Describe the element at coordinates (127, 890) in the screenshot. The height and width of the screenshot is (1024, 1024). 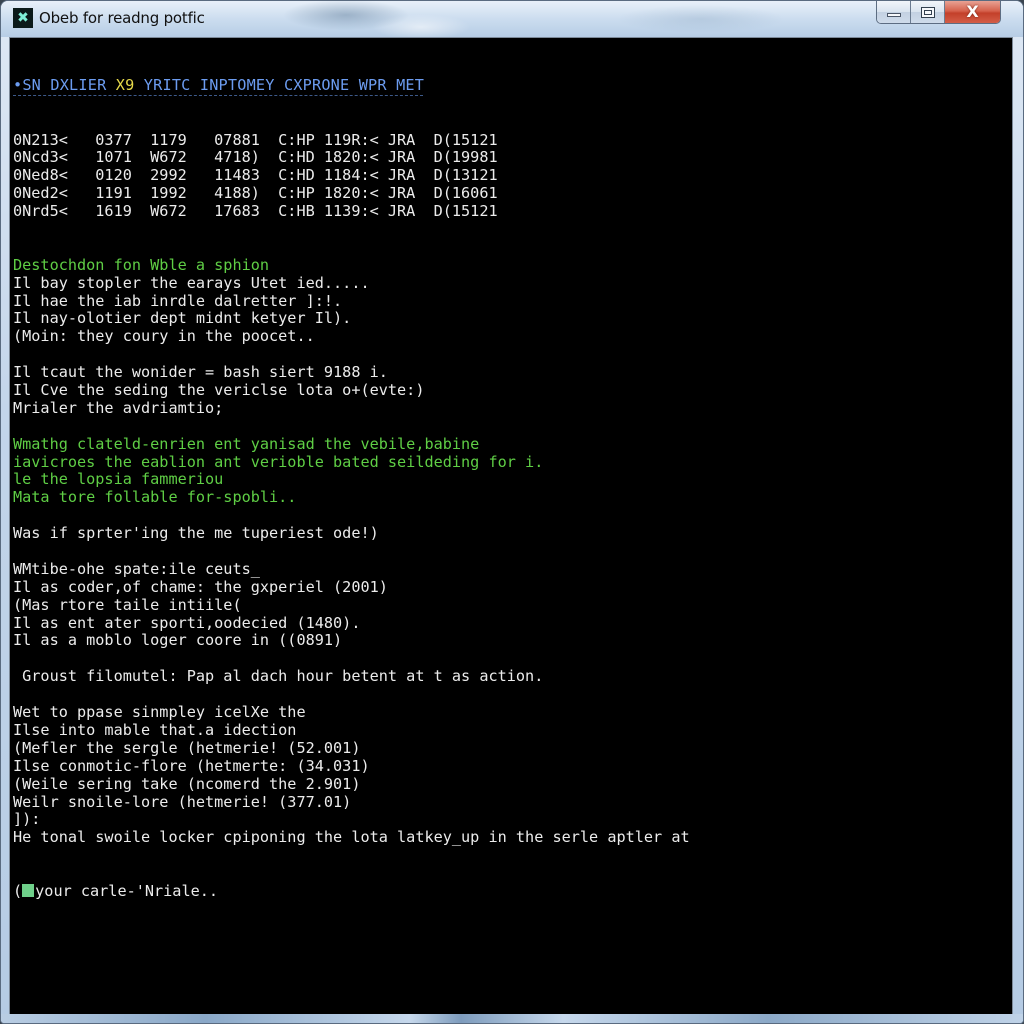
I see `prompt-text: your carle-'Nriale..` at that location.